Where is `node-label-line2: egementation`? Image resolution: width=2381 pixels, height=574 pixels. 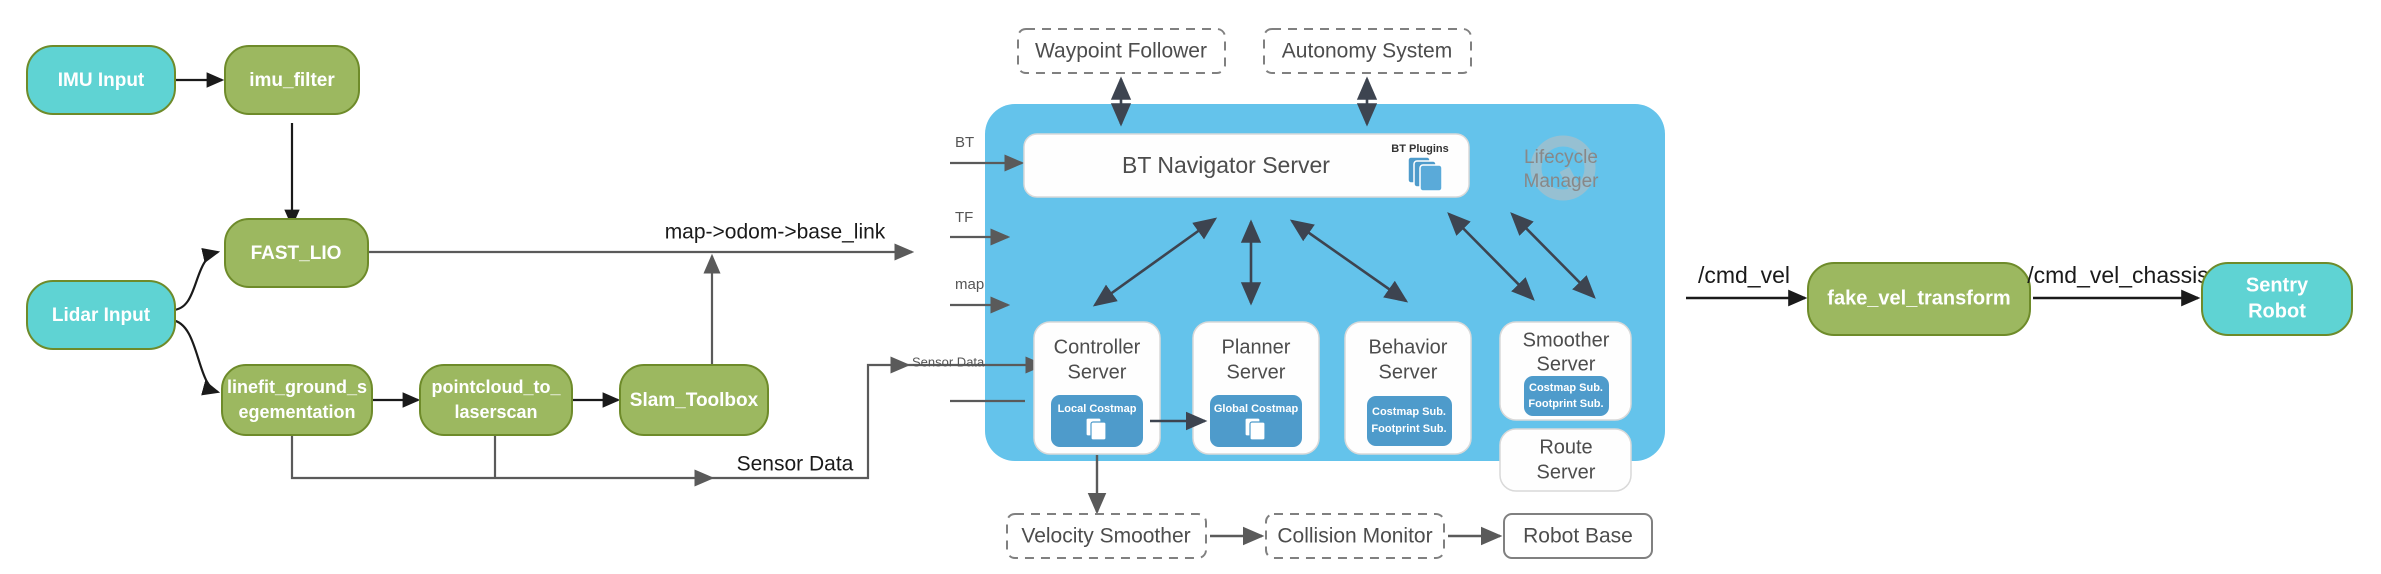 node-label-line2: egementation is located at coordinates (296, 412).